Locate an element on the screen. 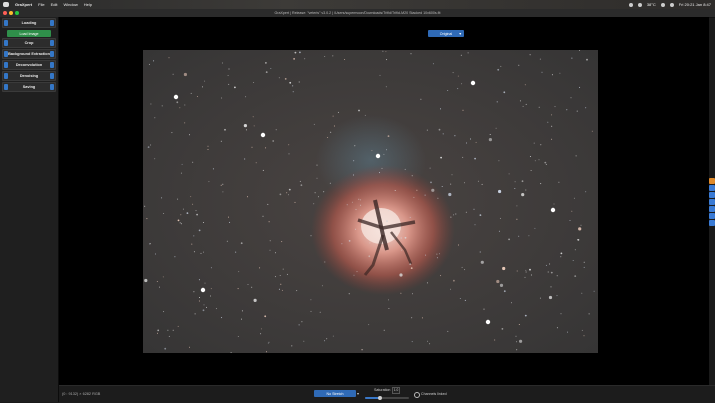  display-mode-select: Original ▼ is located at coordinates (446, 33).